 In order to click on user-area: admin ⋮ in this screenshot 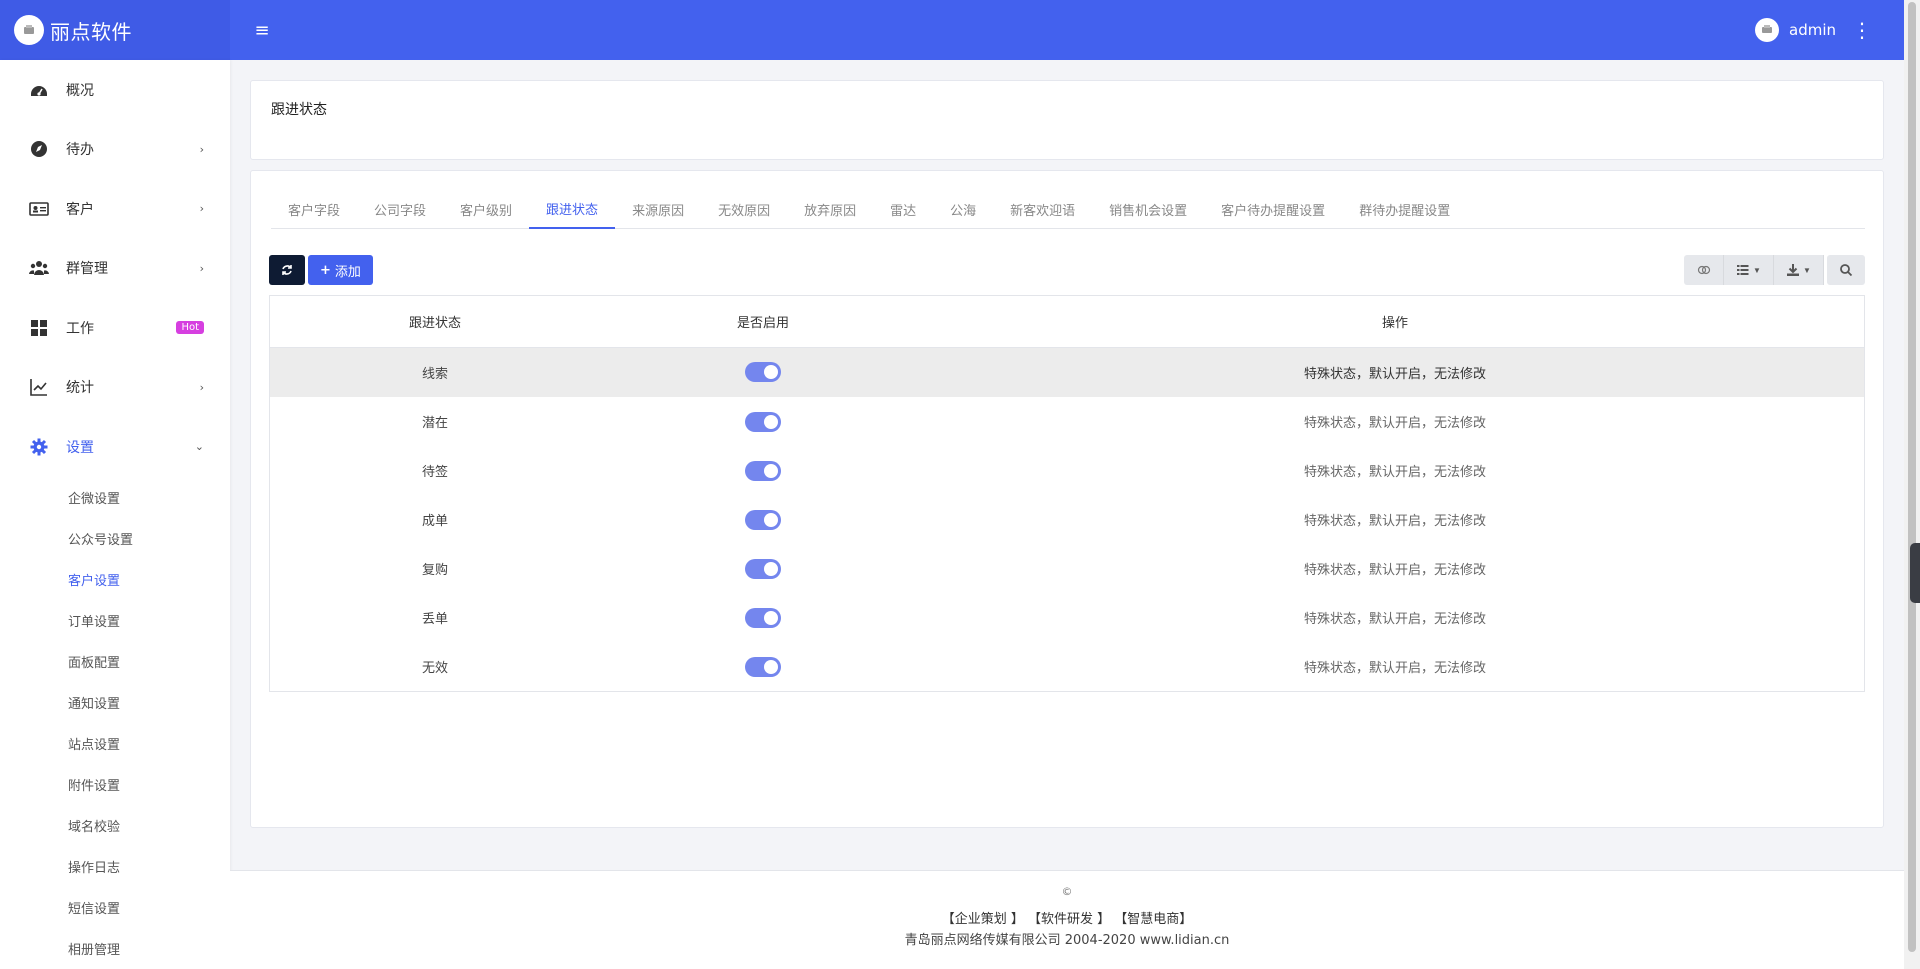, I will do `click(1829, 30)`.